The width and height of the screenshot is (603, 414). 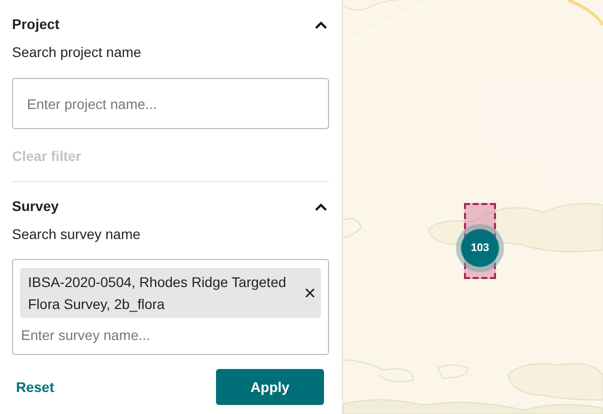 I want to click on section-title: Project, so click(x=36, y=24).